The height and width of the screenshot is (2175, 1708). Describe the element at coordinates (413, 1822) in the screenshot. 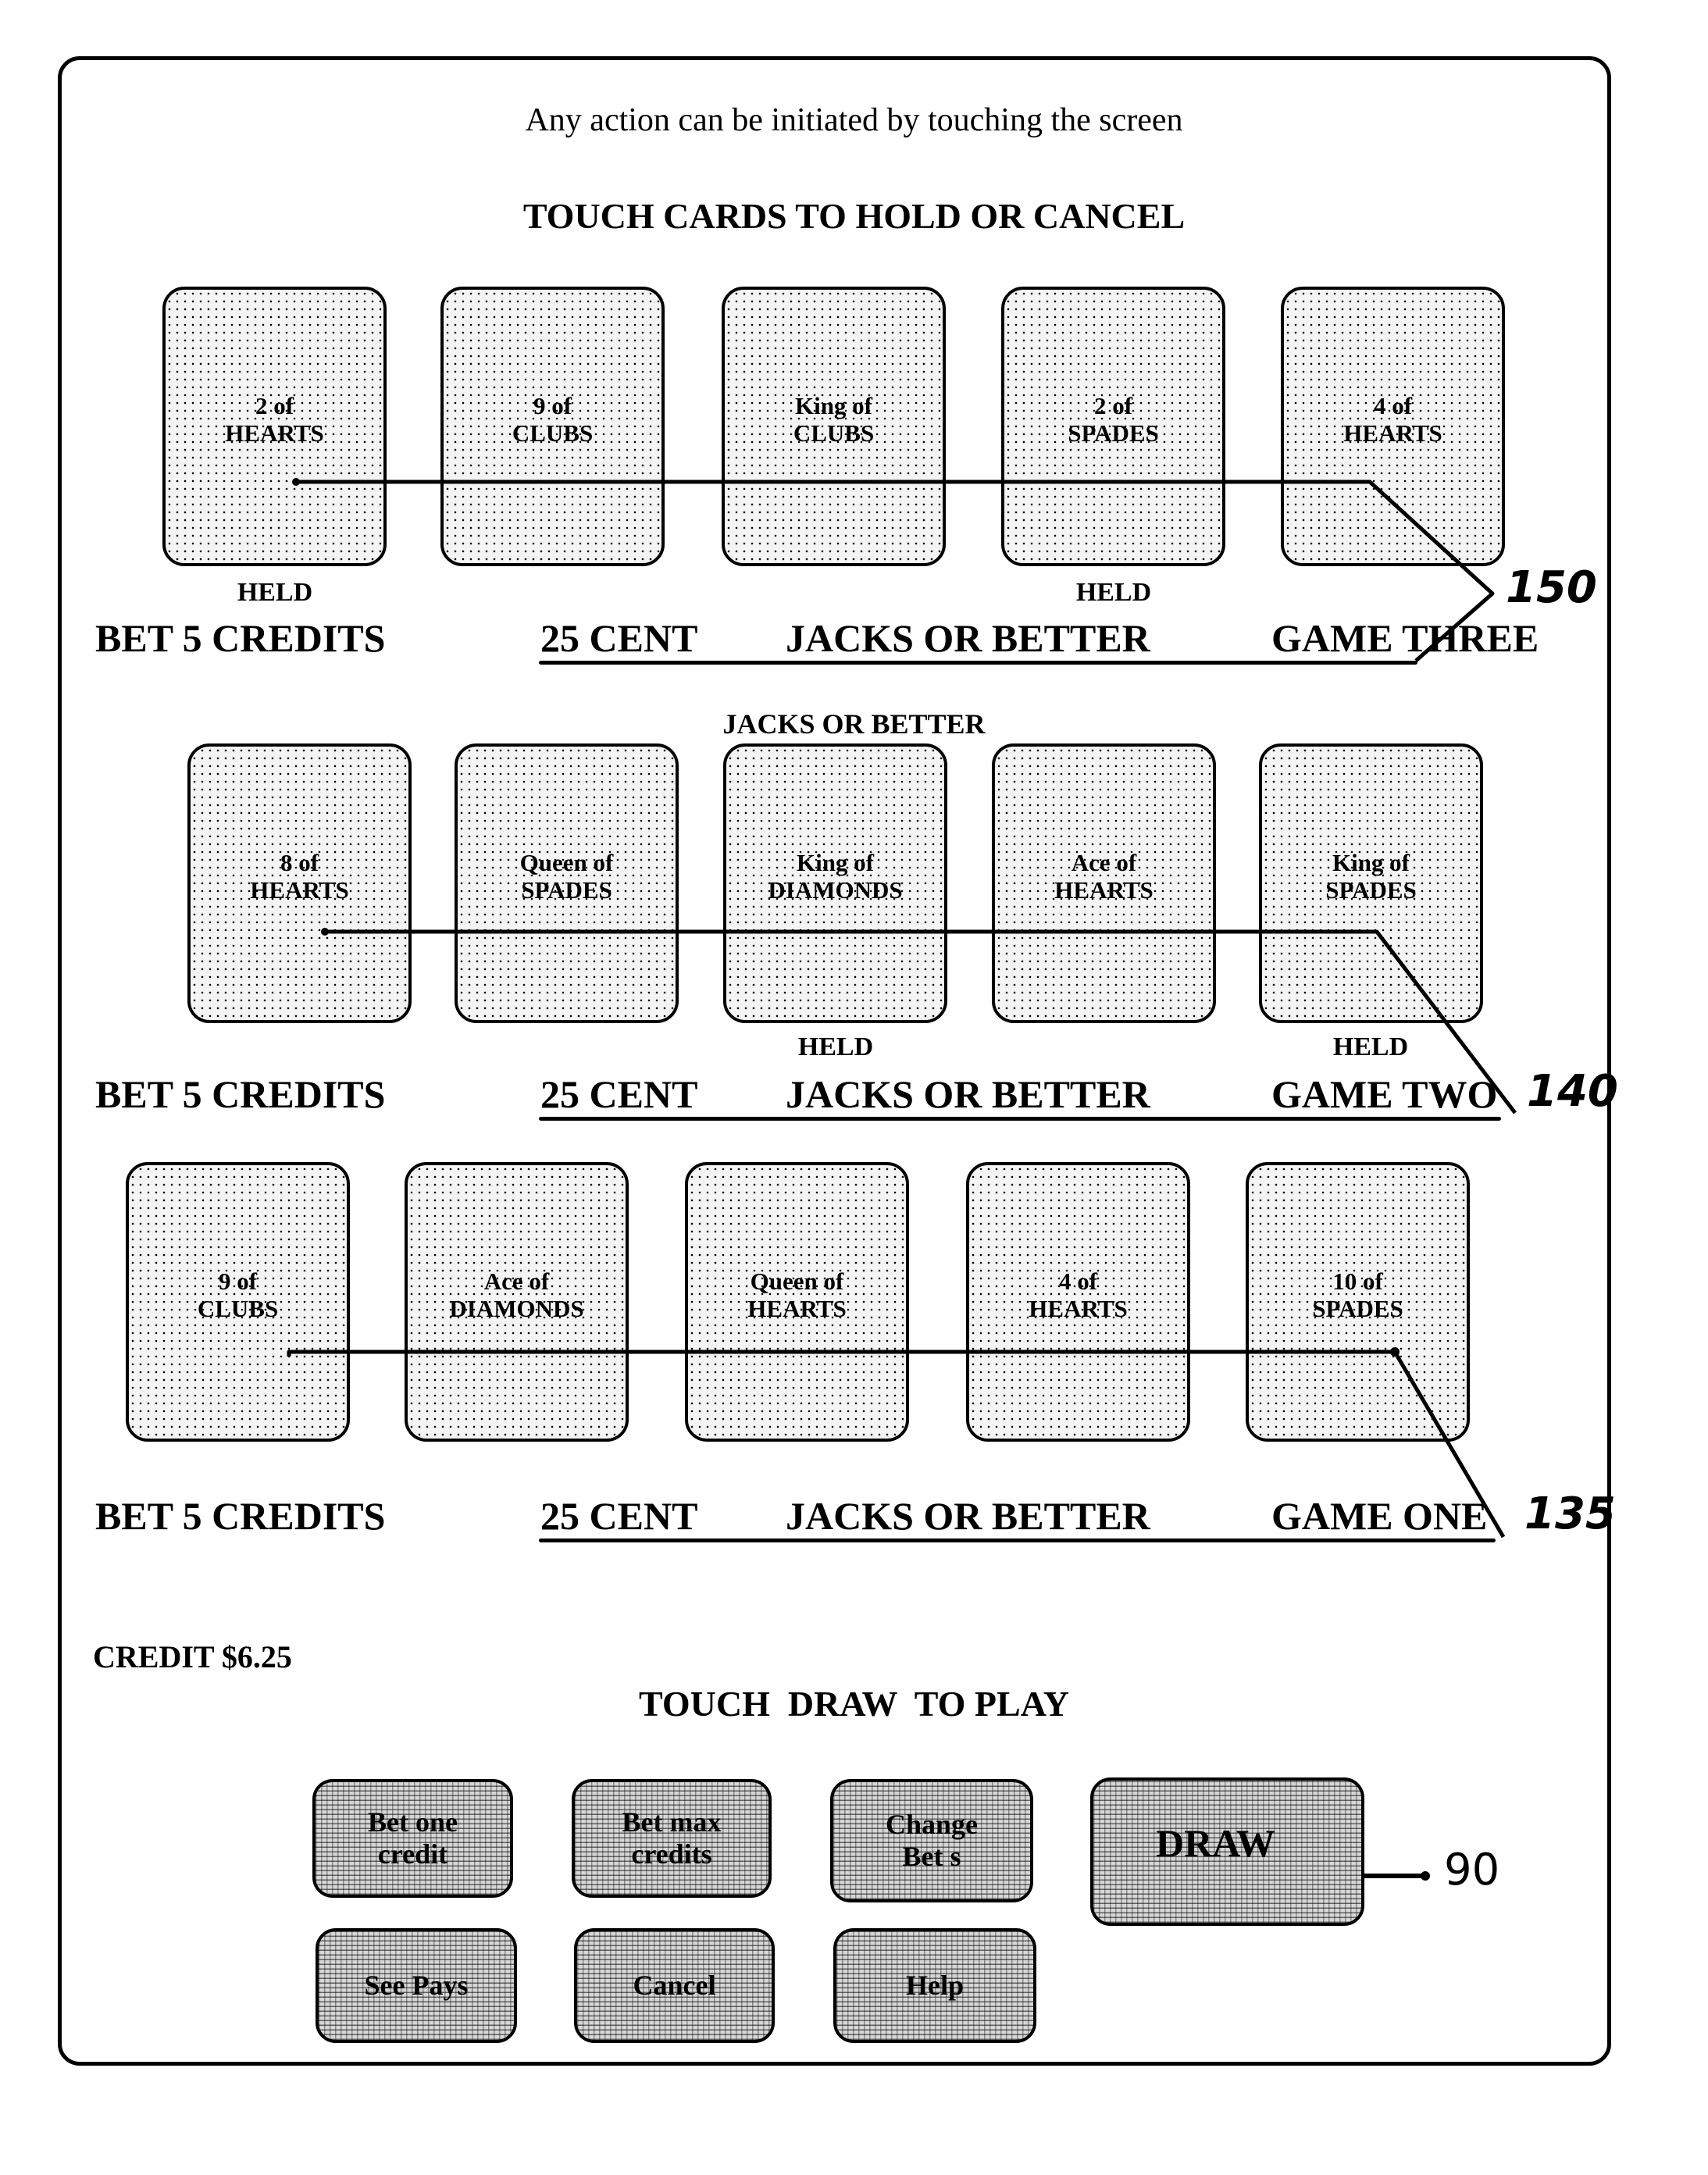

I see `button-label-line: Bet one` at that location.